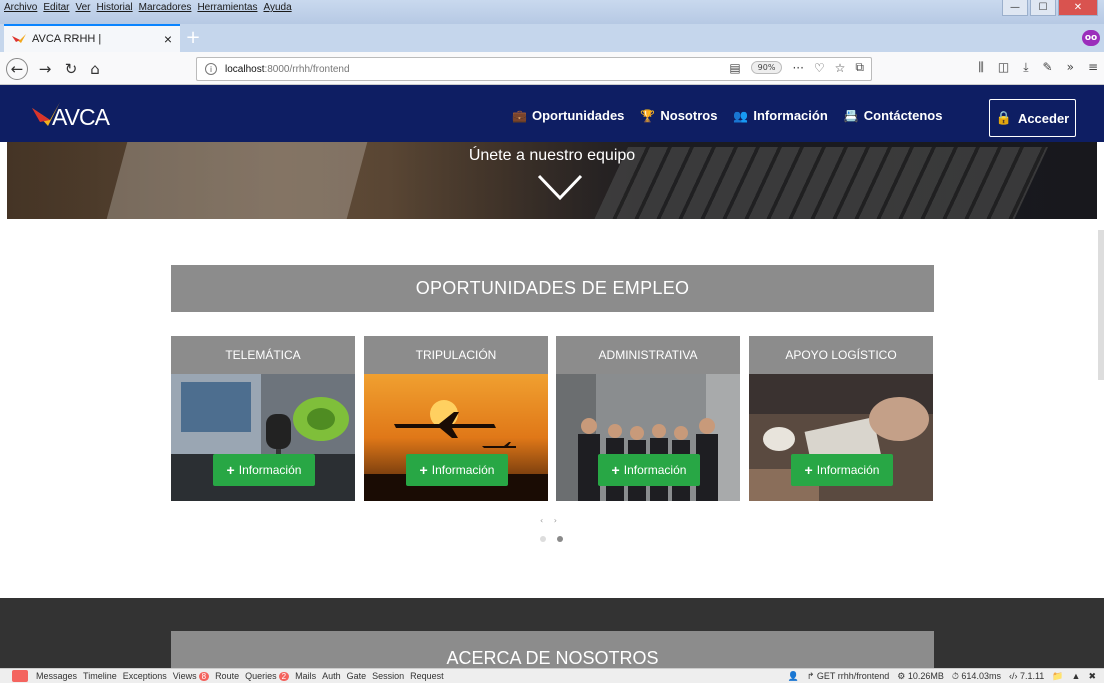 Image resolution: width=1104 pixels, height=683 pixels. I want to click on users-icon: 👥, so click(741, 115).